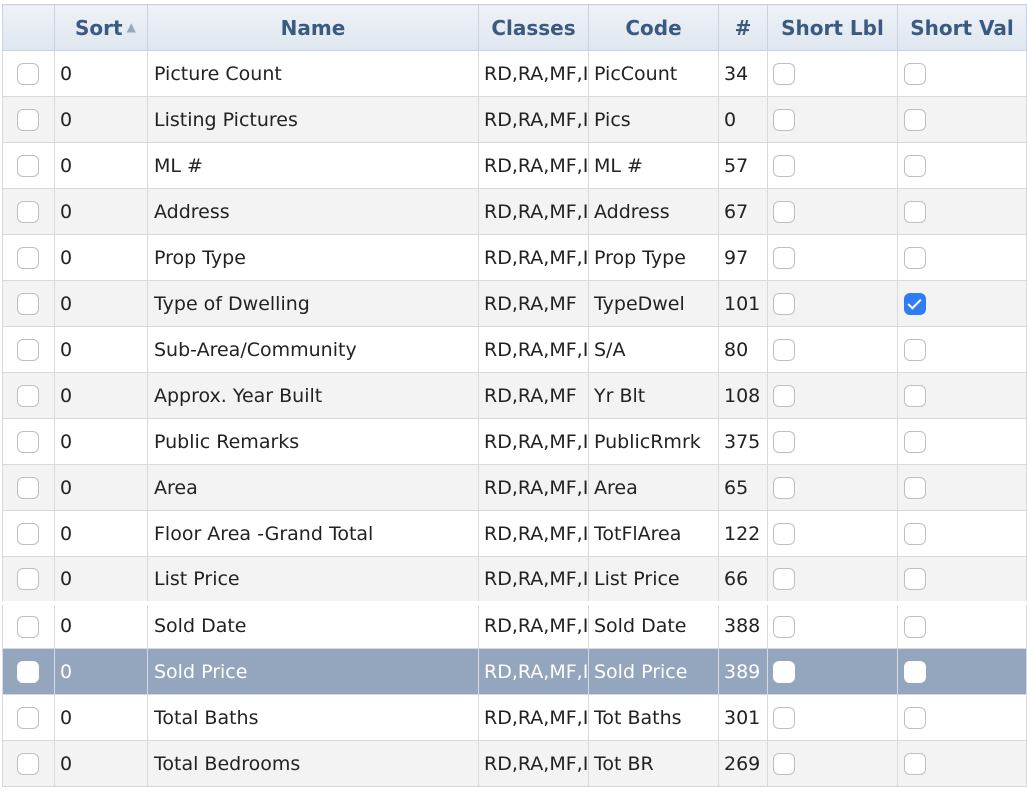  What do you see at coordinates (514, 73) in the screenshot?
I see `table-row: 0 Picture Count RD,RA,MF,I PicCount 34` at bounding box center [514, 73].